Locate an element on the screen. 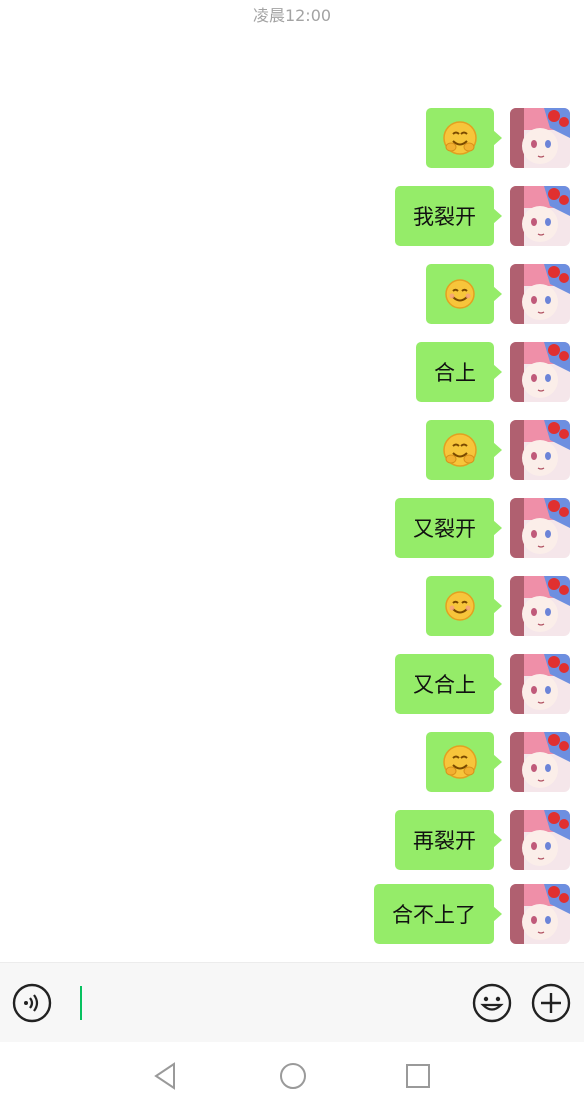 The image size is (584, 1106). recents-icon is located at coordinates (418, 1076).